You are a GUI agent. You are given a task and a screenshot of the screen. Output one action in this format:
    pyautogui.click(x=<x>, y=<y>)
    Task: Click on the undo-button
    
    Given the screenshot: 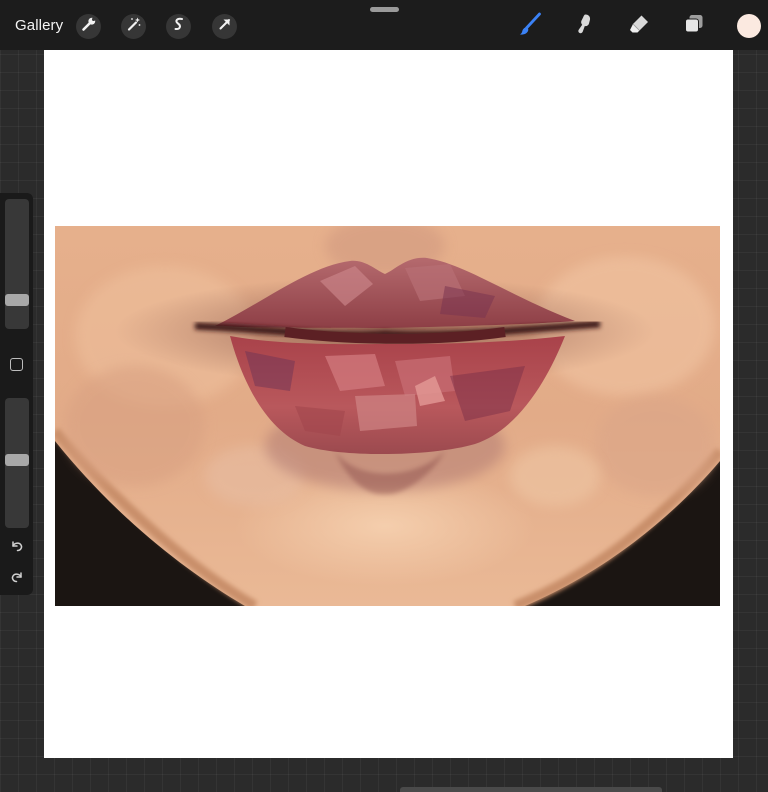 What is the action you would take?
    pyautogui.click(x=16, y=548)
    